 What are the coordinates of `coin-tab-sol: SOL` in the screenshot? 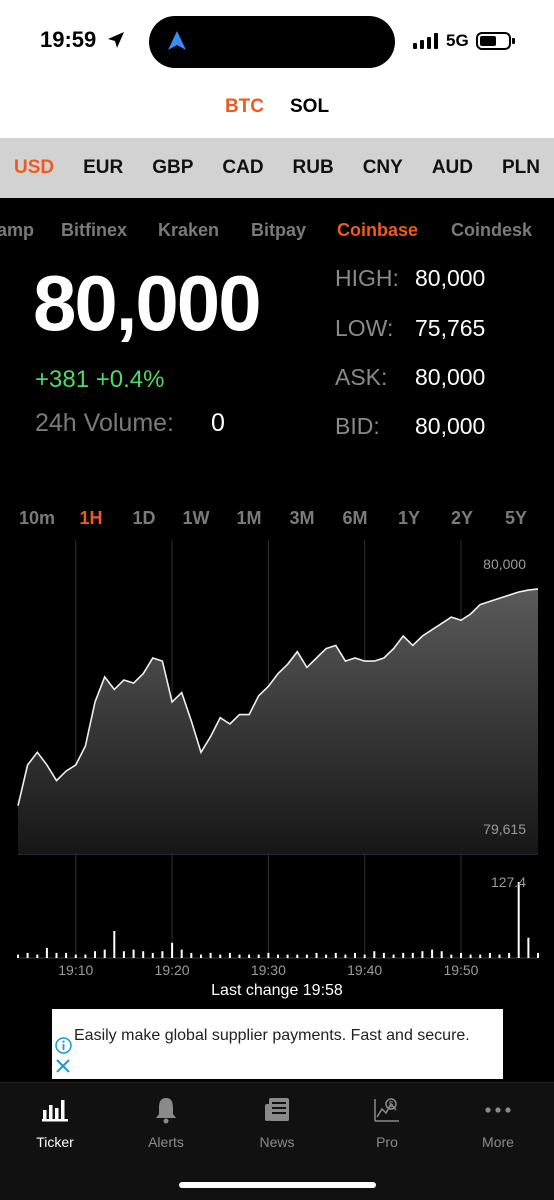 It's located at (309, 107).